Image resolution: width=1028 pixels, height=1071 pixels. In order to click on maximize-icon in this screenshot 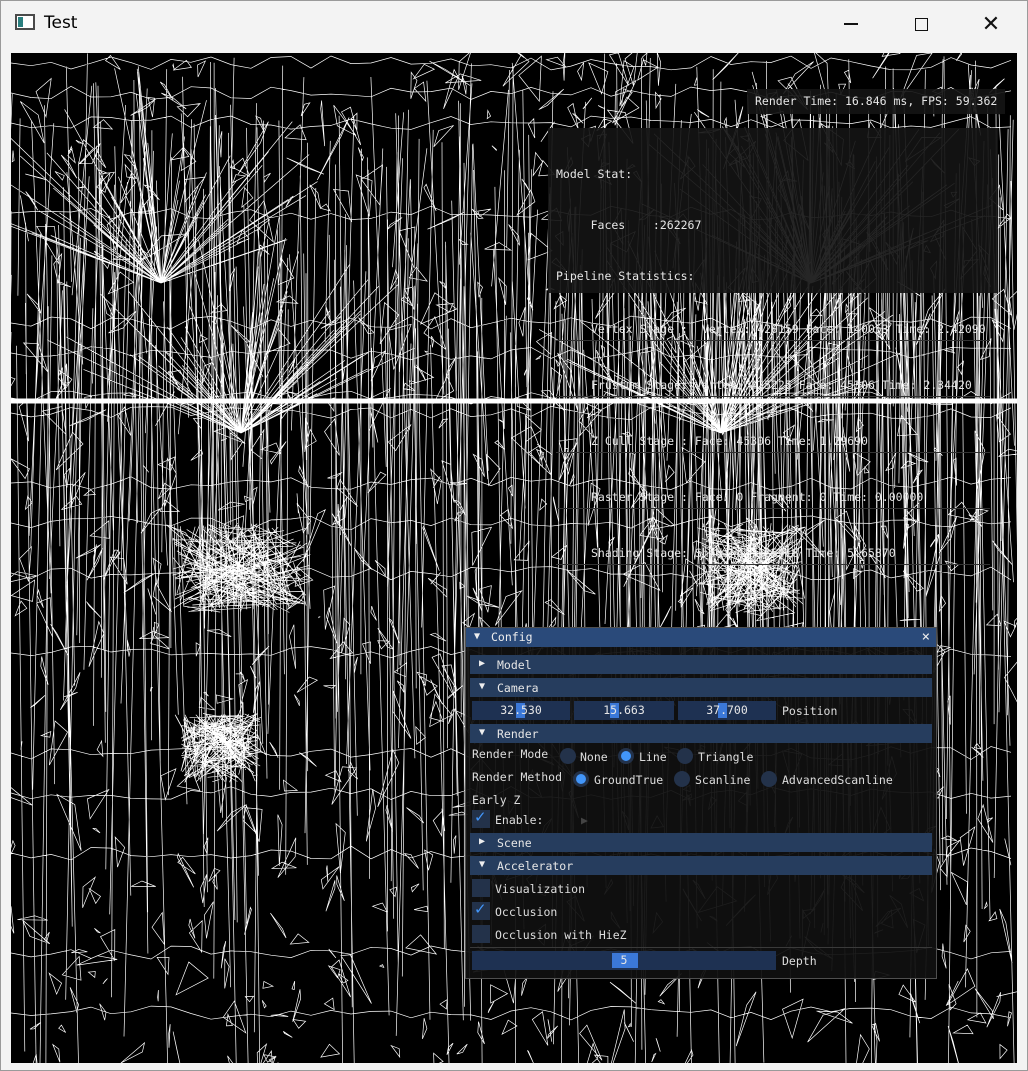, I will do `click(921, 24)`.